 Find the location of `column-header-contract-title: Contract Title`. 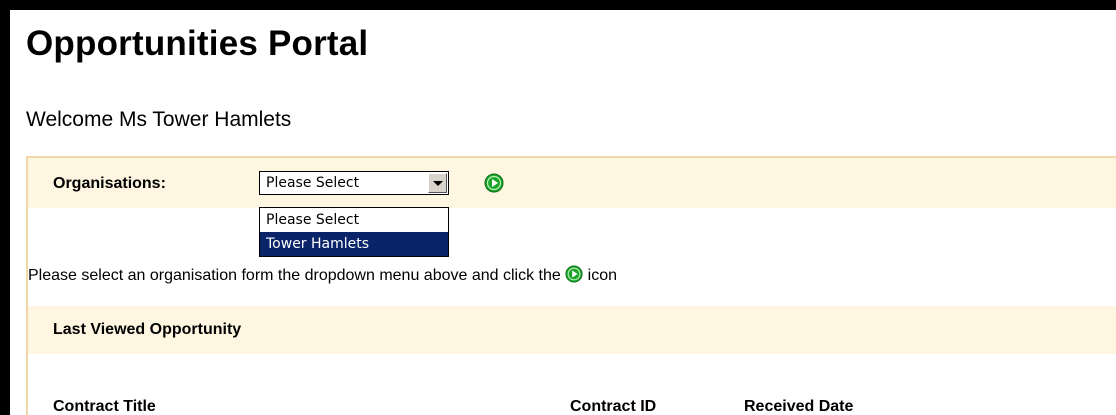

column-header-contract-title: Contract Title is located at coordinates (104, 406).